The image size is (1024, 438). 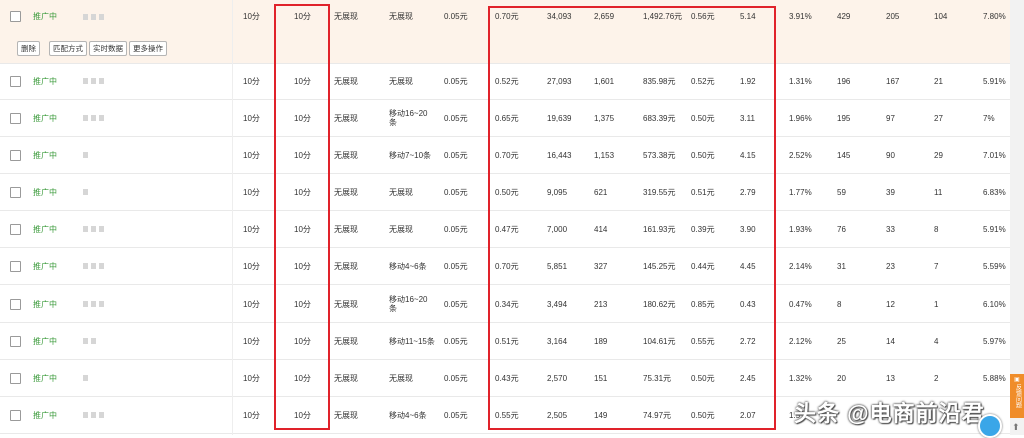 What do you see at coordinates (800, 378) in the screenshot?
I see `cell-ctr: 1.32%` at bounding box center [800, 378].